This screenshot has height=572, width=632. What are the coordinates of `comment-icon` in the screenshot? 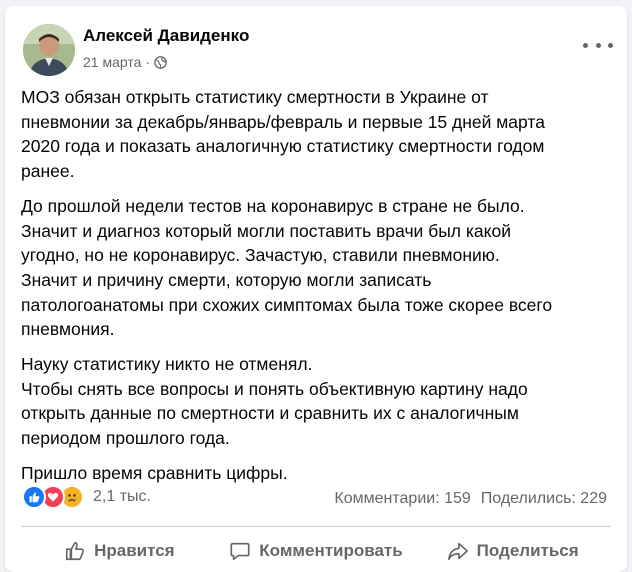 It's located at (240, 551).